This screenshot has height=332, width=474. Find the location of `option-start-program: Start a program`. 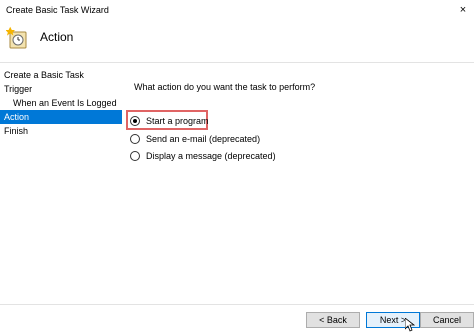

option-start-program: Start a program is located at coordinates (169, 121).